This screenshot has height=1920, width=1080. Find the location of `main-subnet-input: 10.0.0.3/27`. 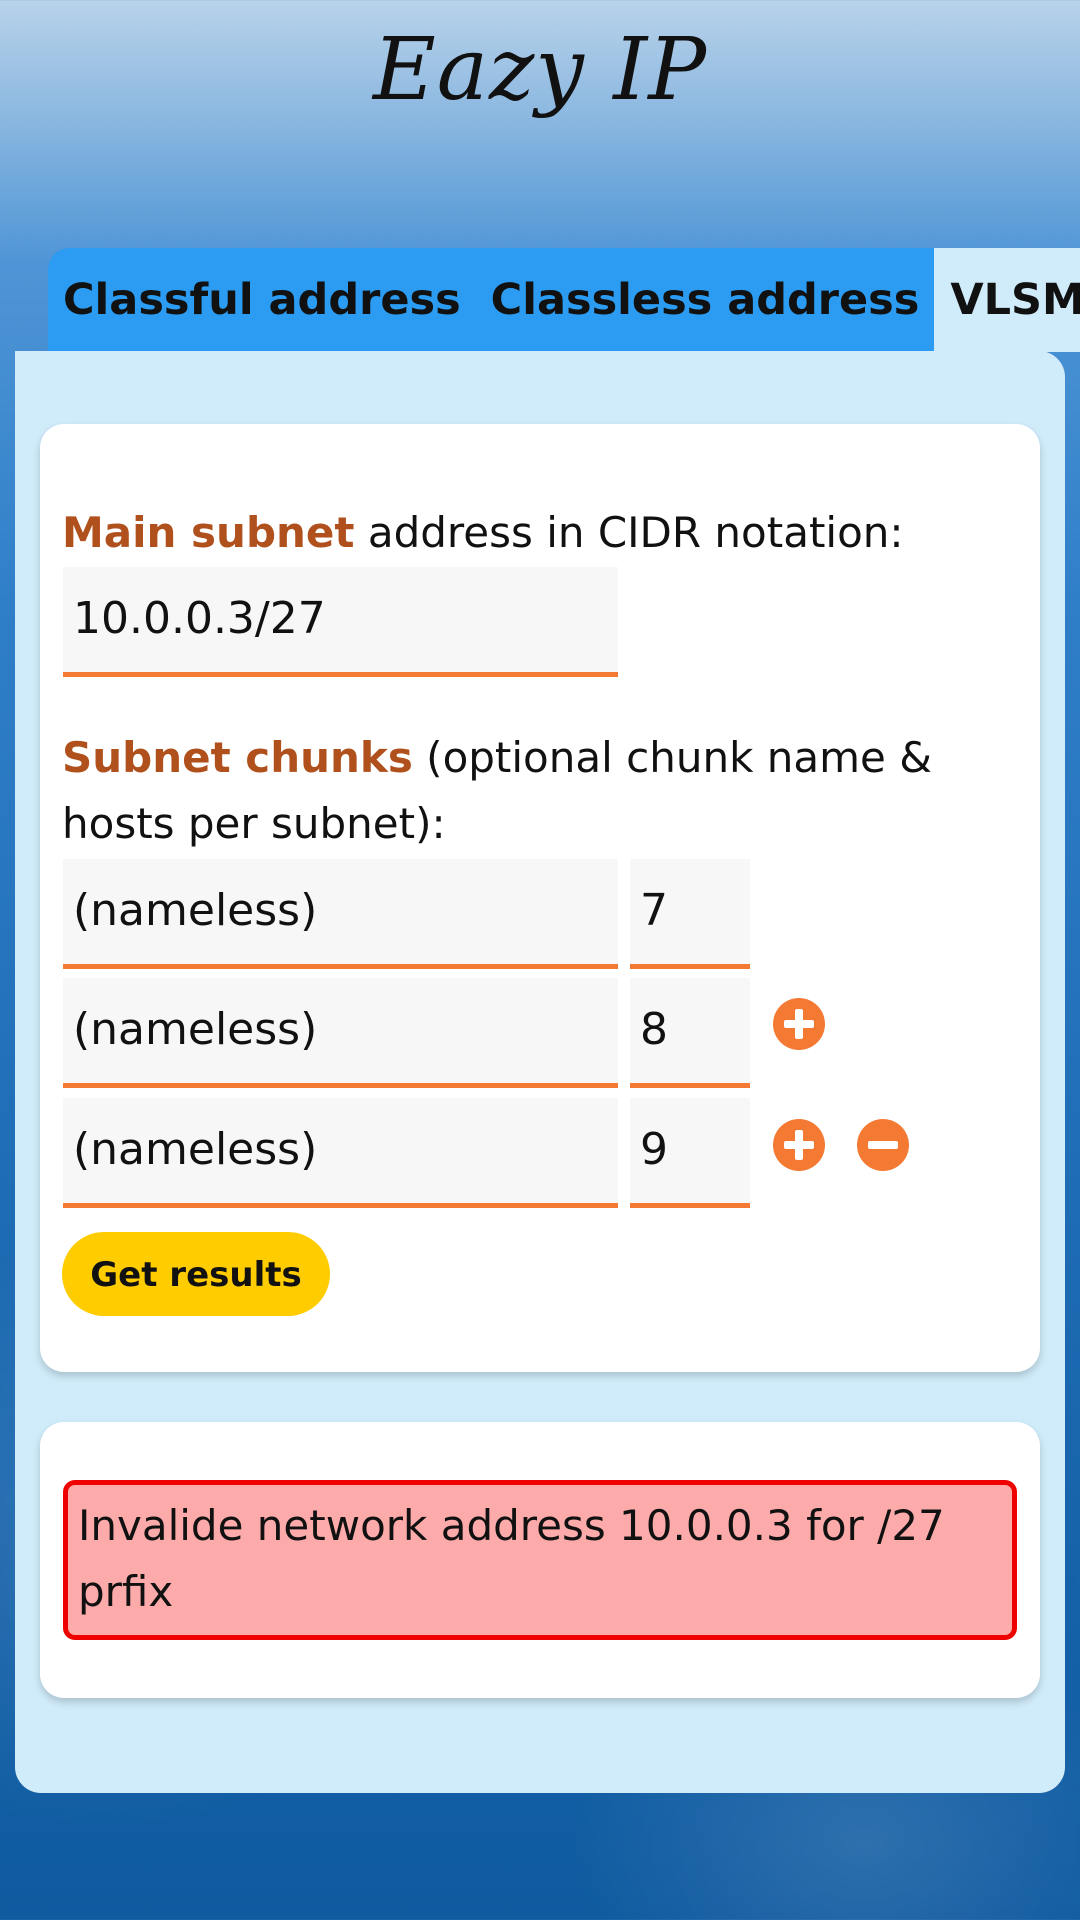

main-subnet-input: 10.0.0.3/27 is located at coordinates (340, 622).